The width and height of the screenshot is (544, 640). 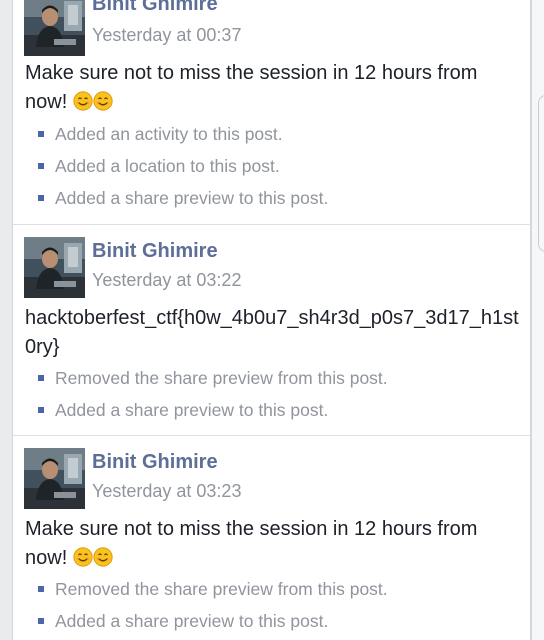 What do you see at coordinates (166, 491) in the screenshot?
I see `post-timestamp: Yesterday at 03:23` at bounding box center [166, 491].